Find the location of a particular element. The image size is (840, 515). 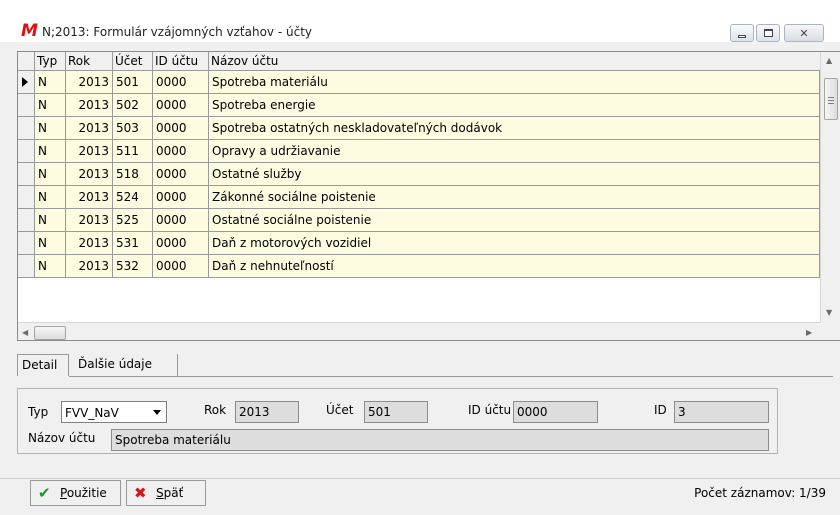

minimize-icon is located at coordinates (742, 36).